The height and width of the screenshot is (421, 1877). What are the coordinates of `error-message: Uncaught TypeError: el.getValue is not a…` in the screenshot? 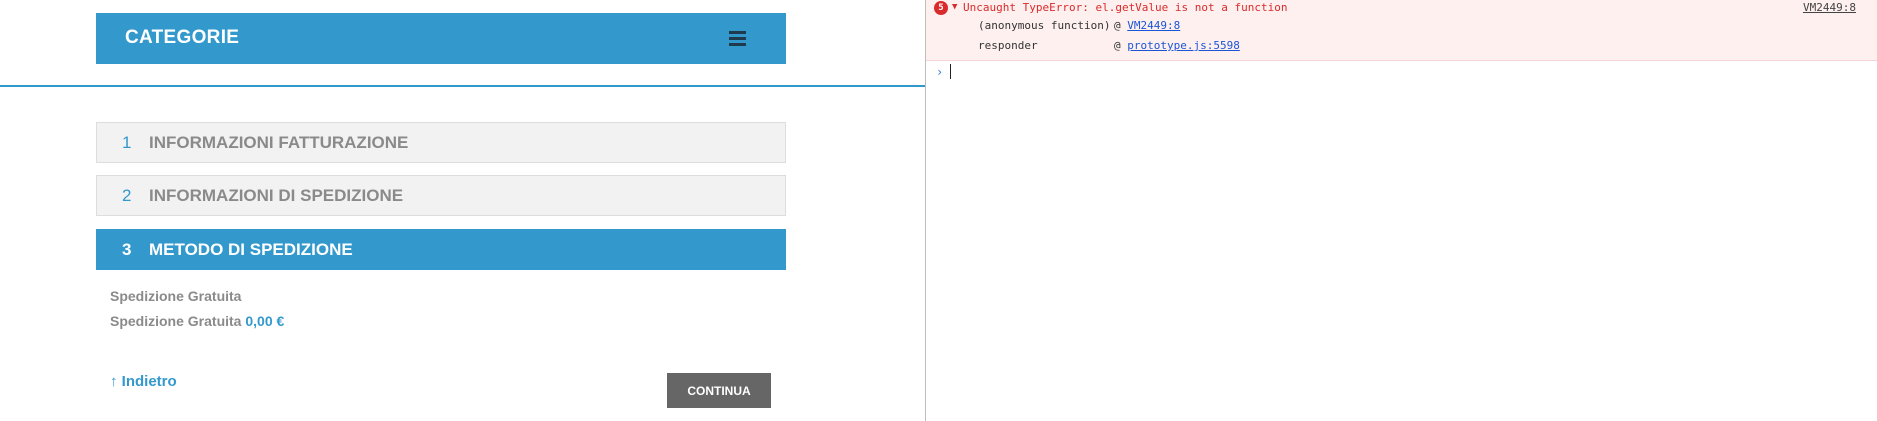 It's located at (1125, 7).